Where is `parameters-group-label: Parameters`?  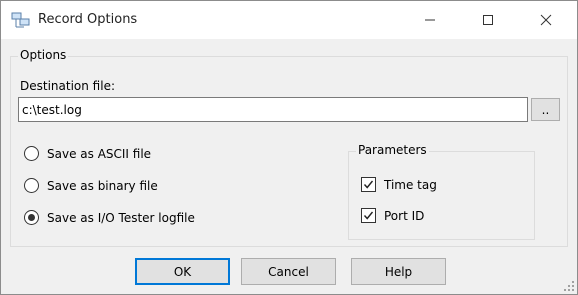 parameters-group-label: Parameters is located at coordinates (392, 150).